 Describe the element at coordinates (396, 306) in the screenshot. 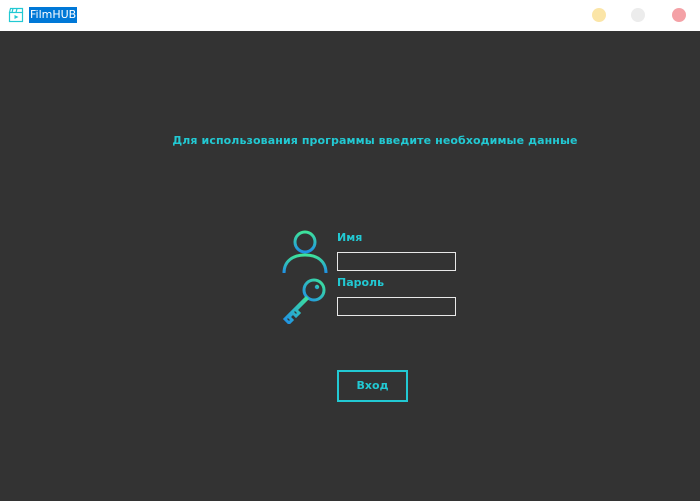

I see `password-input` at that location.